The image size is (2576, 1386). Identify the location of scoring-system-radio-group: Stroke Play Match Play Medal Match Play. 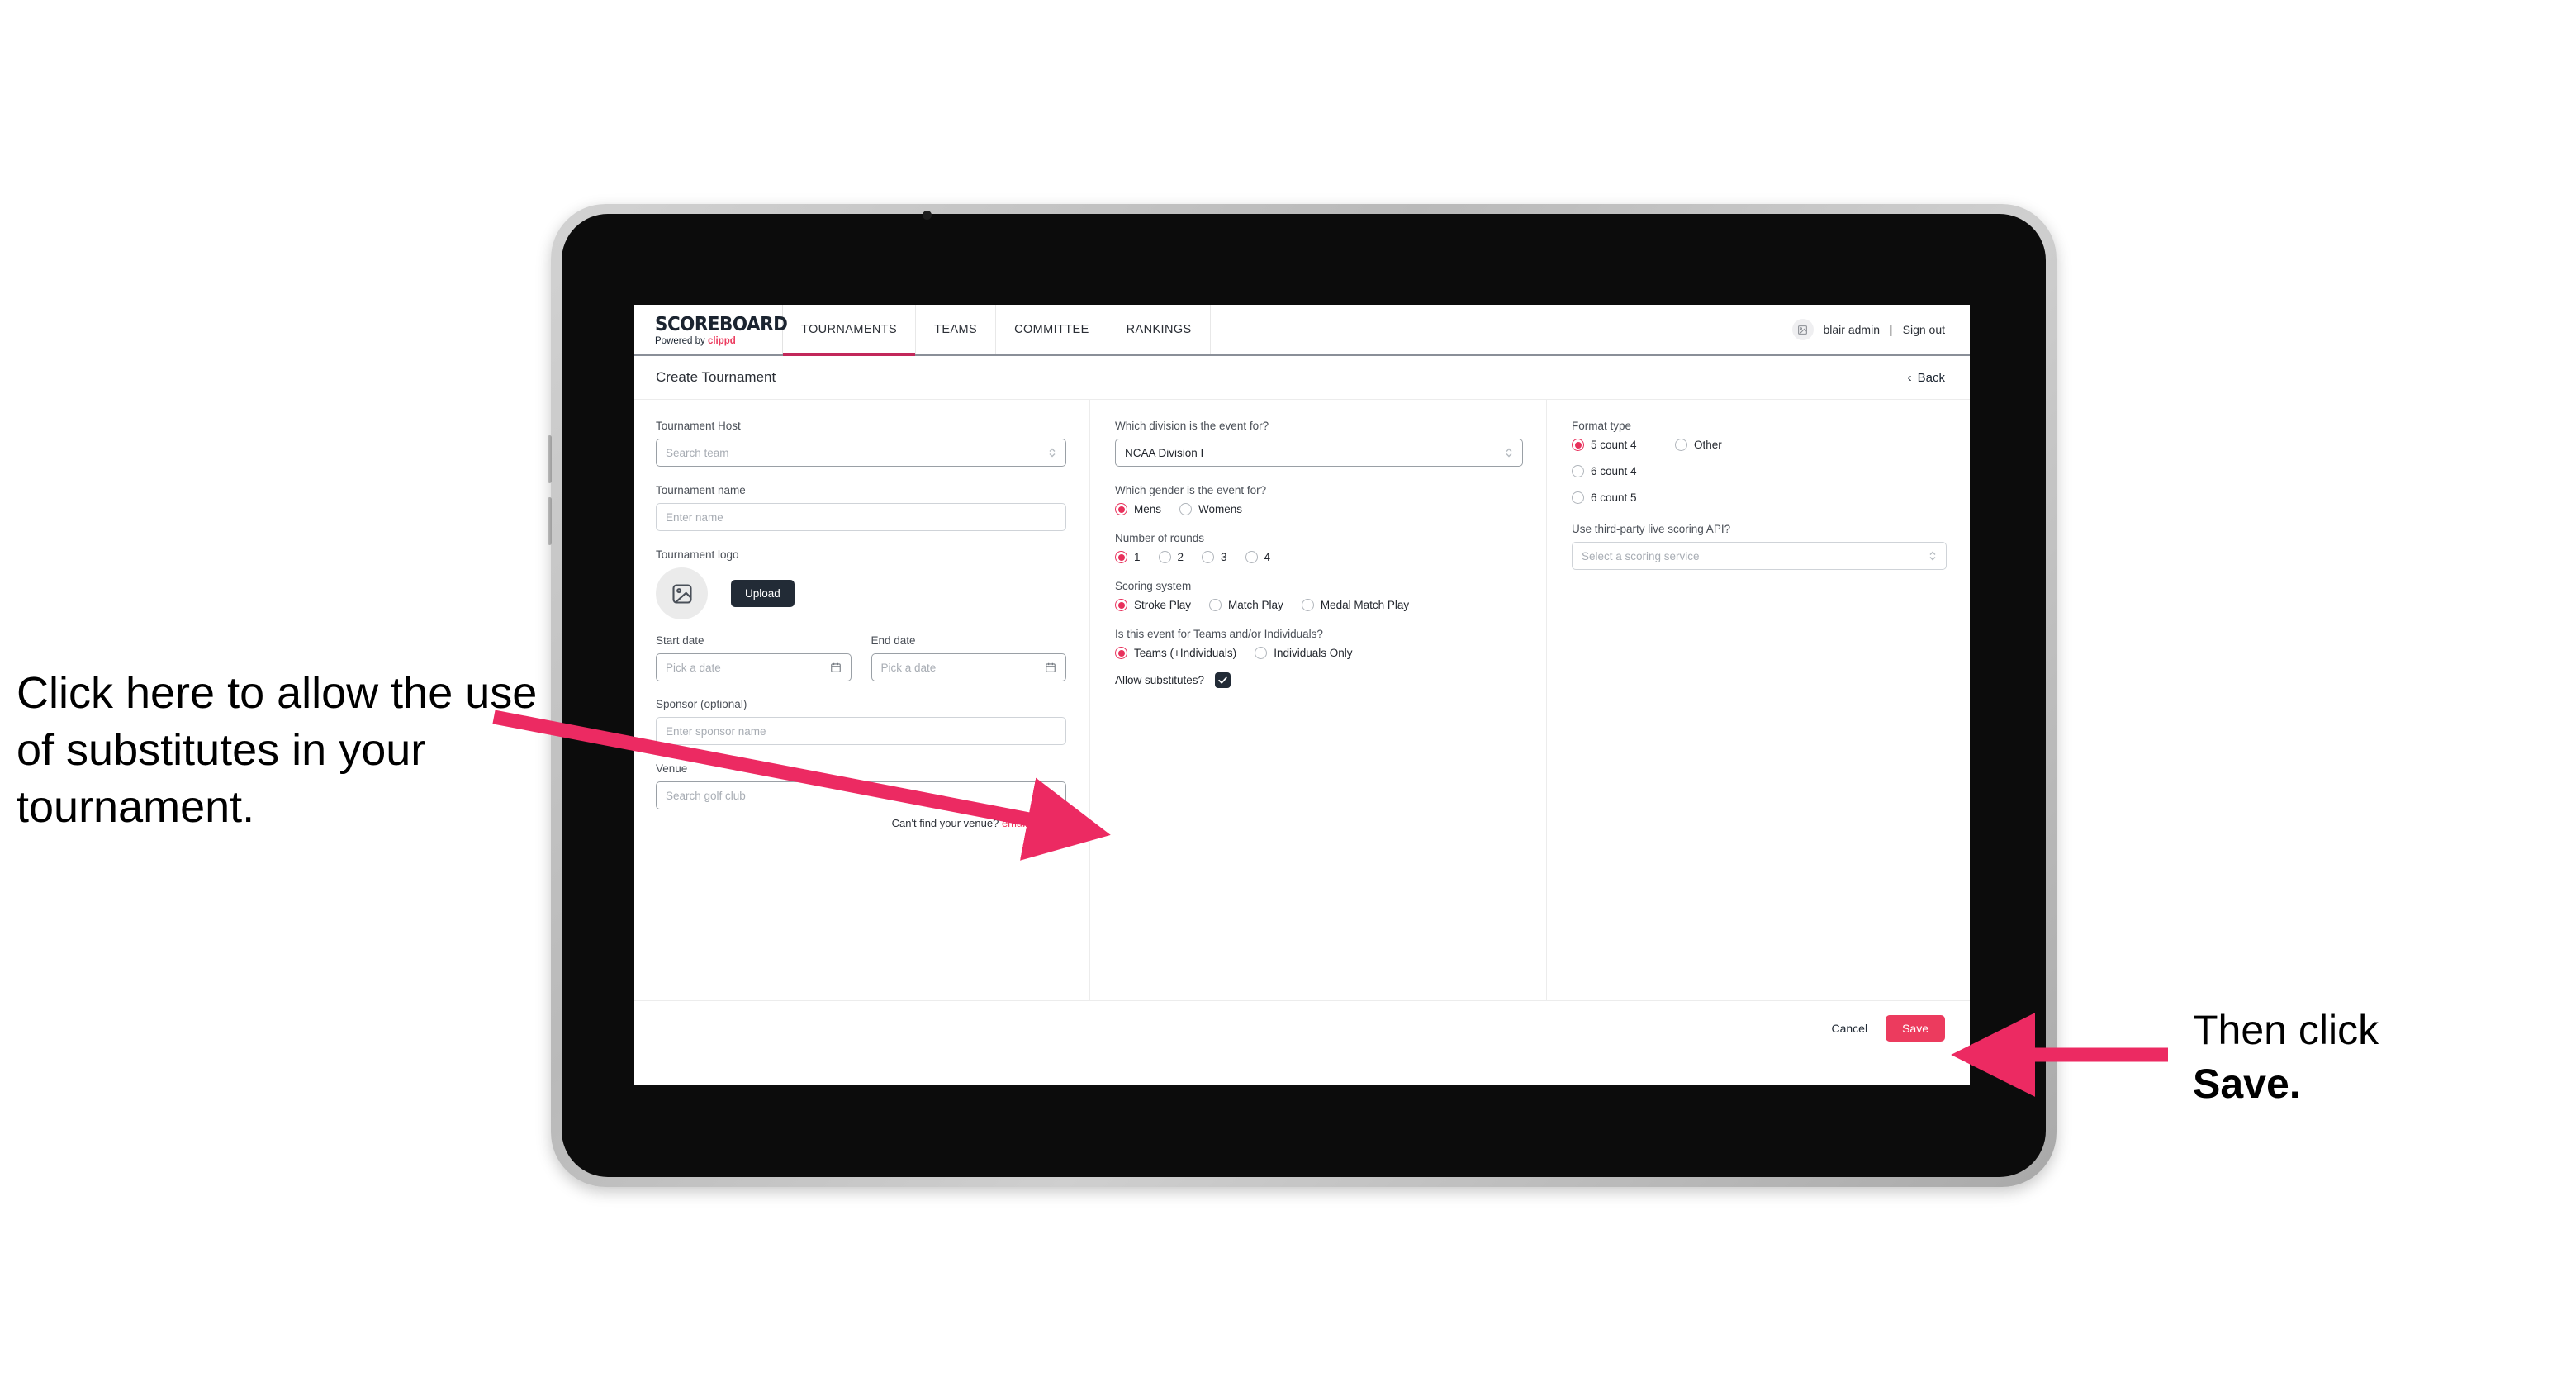
(1319, 605).